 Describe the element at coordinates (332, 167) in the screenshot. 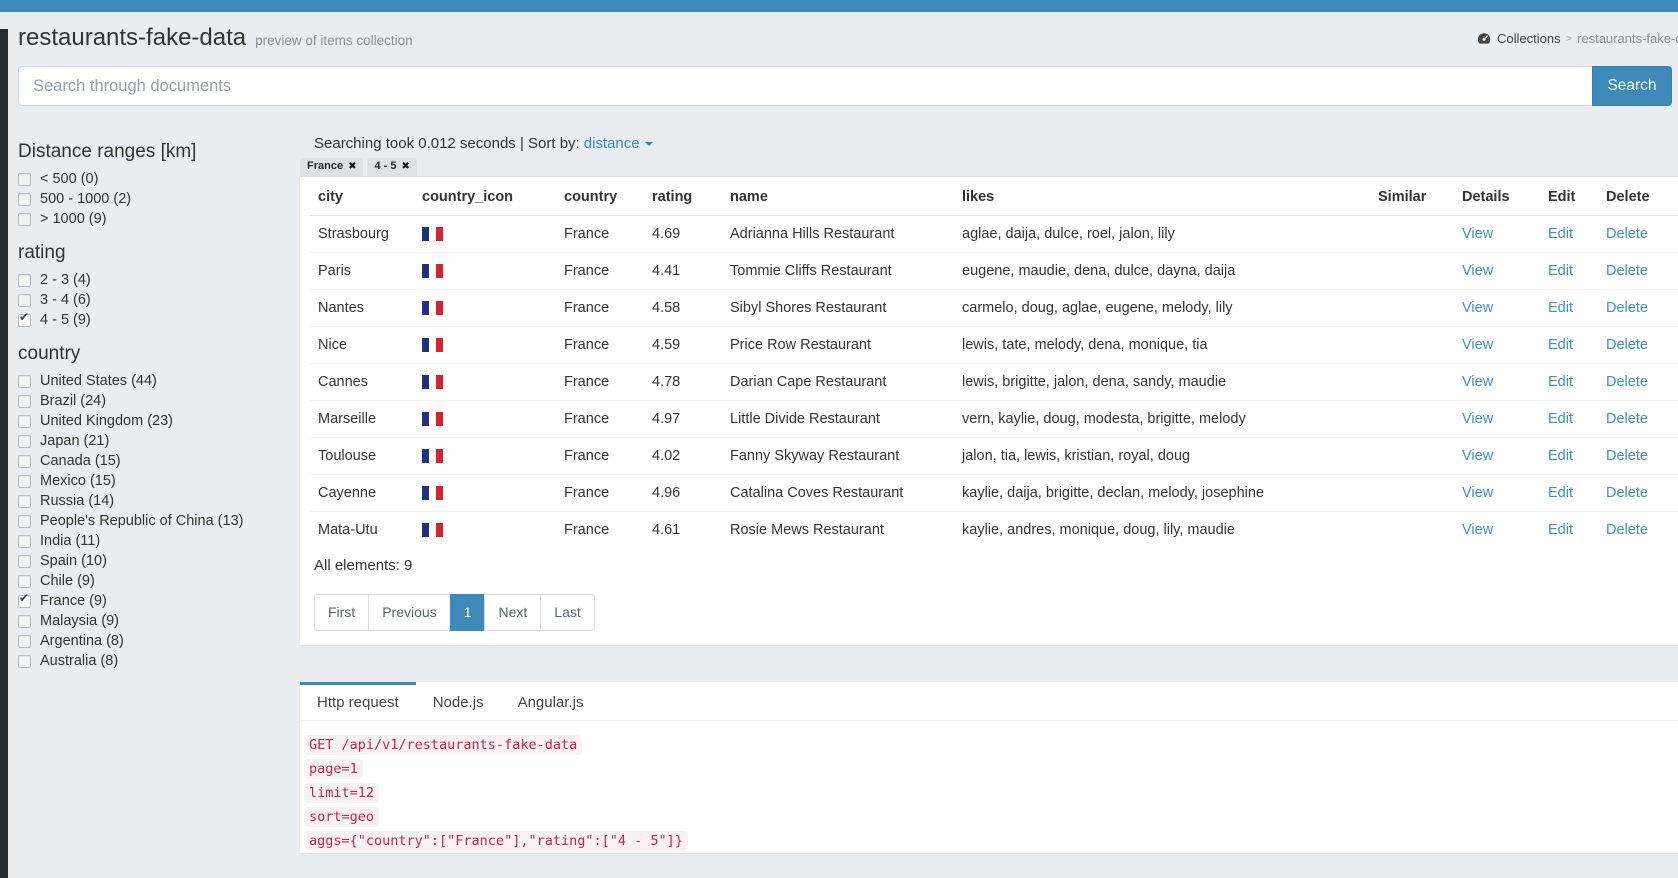

I see `filter-chip-france: France ✖` at that location.